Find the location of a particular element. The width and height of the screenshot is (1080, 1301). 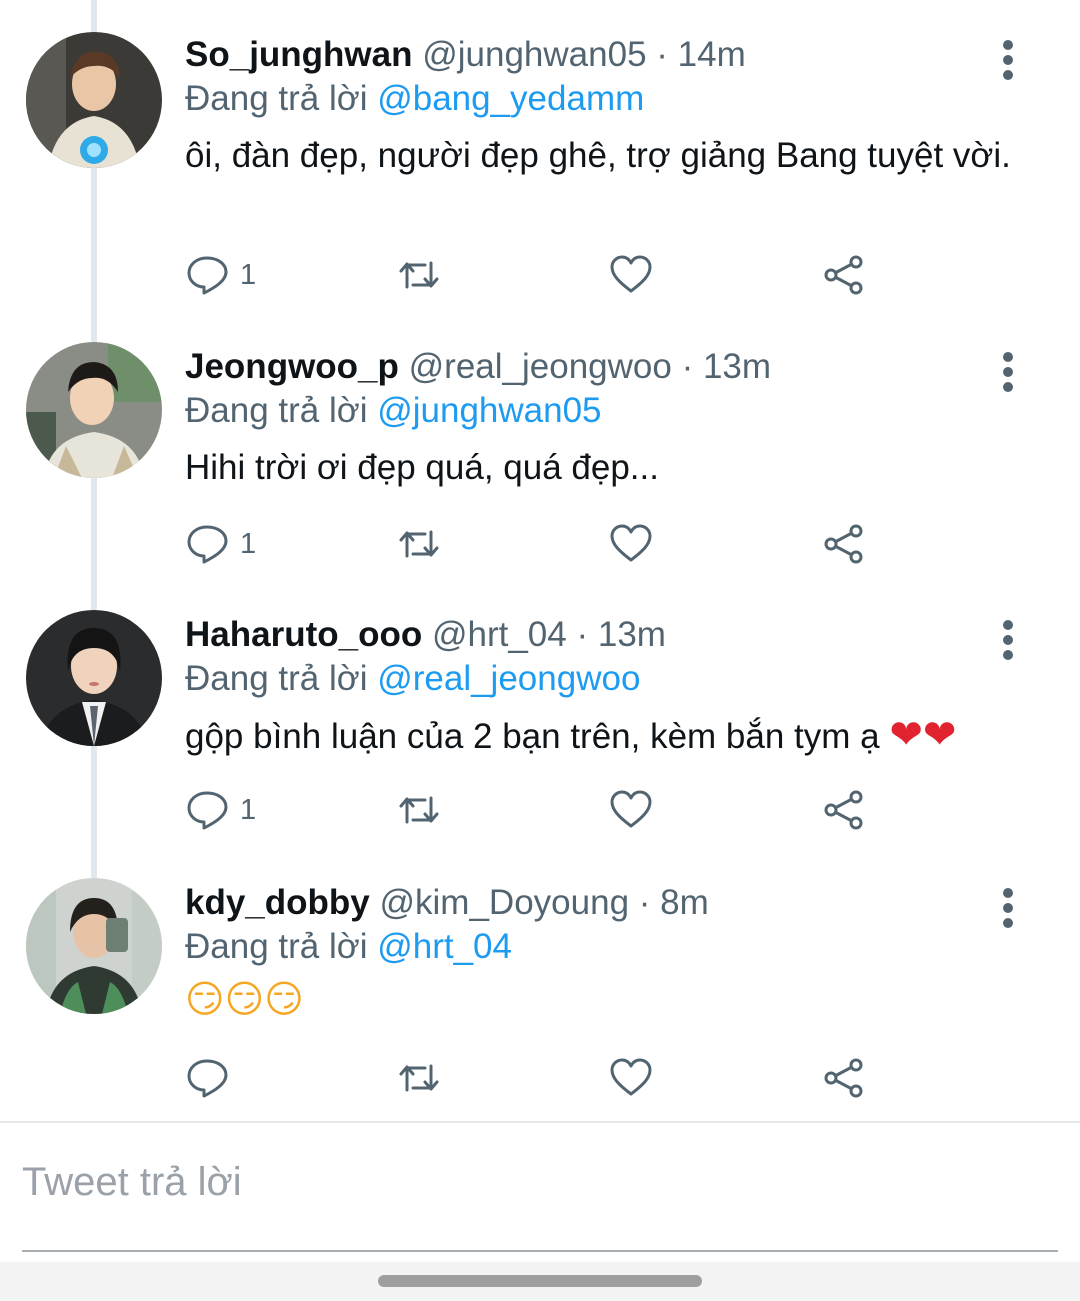

mention-link: @junghwan05 is located at coordinates (489, 410).